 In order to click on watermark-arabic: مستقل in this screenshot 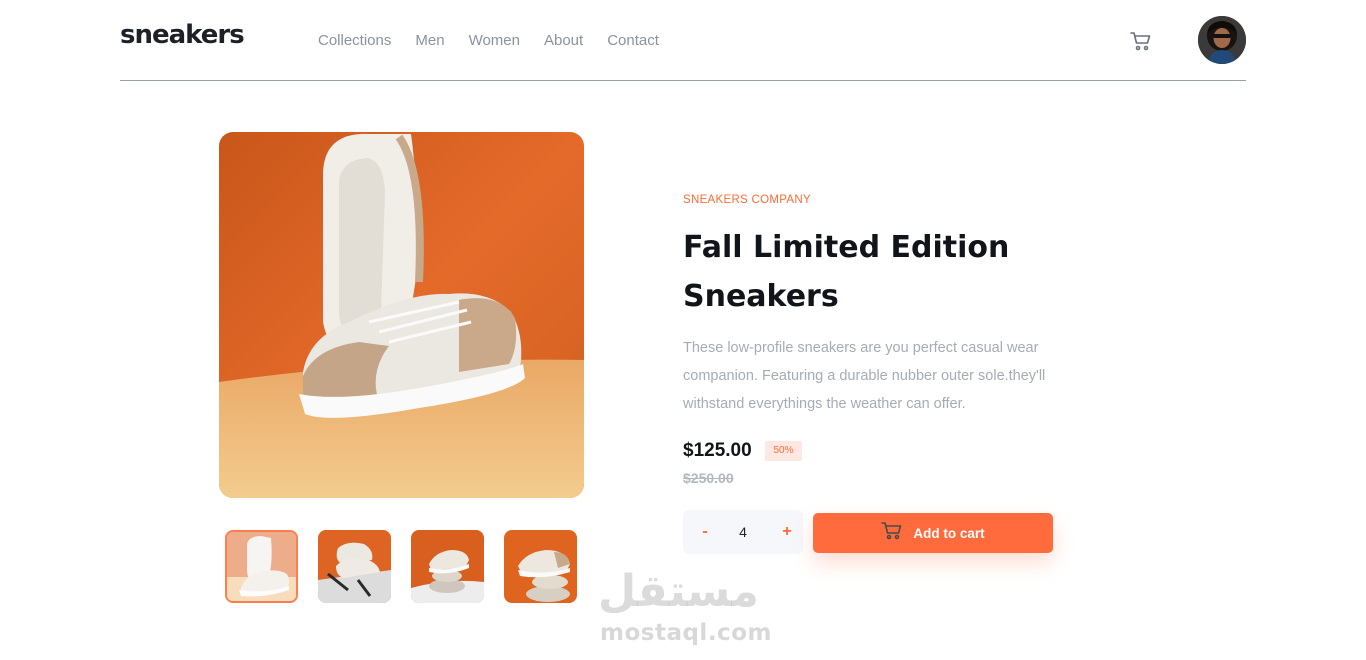, I will do `click(678, 591)`.